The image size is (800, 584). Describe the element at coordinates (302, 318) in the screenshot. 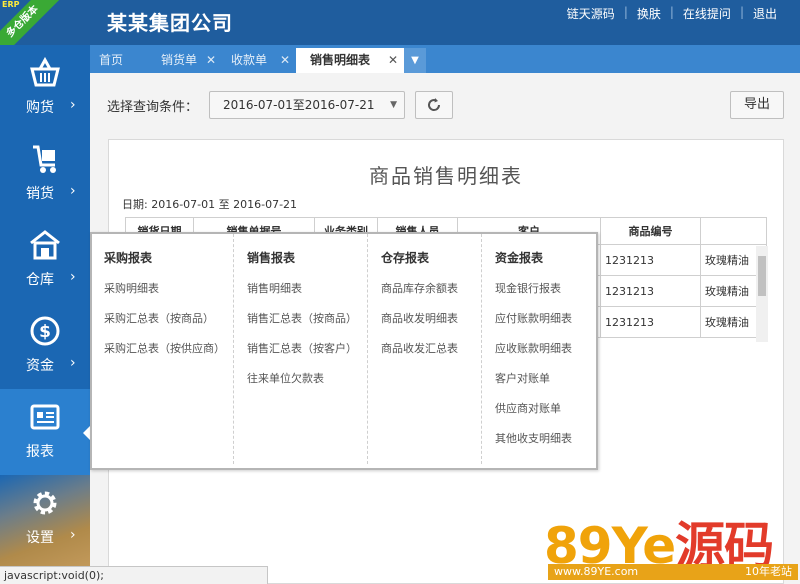

I see `menu-item: 销售汇总表（按商品）` at that location.